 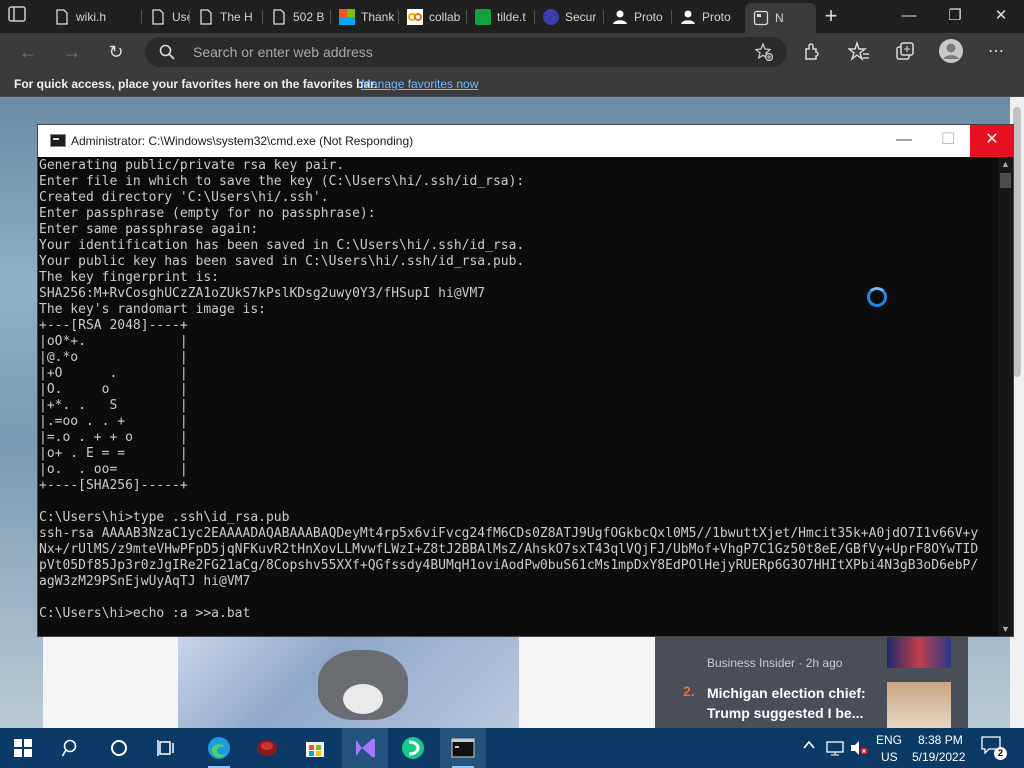 I want to click on browser-tab: tilde.t, so click(x=499, y=17).